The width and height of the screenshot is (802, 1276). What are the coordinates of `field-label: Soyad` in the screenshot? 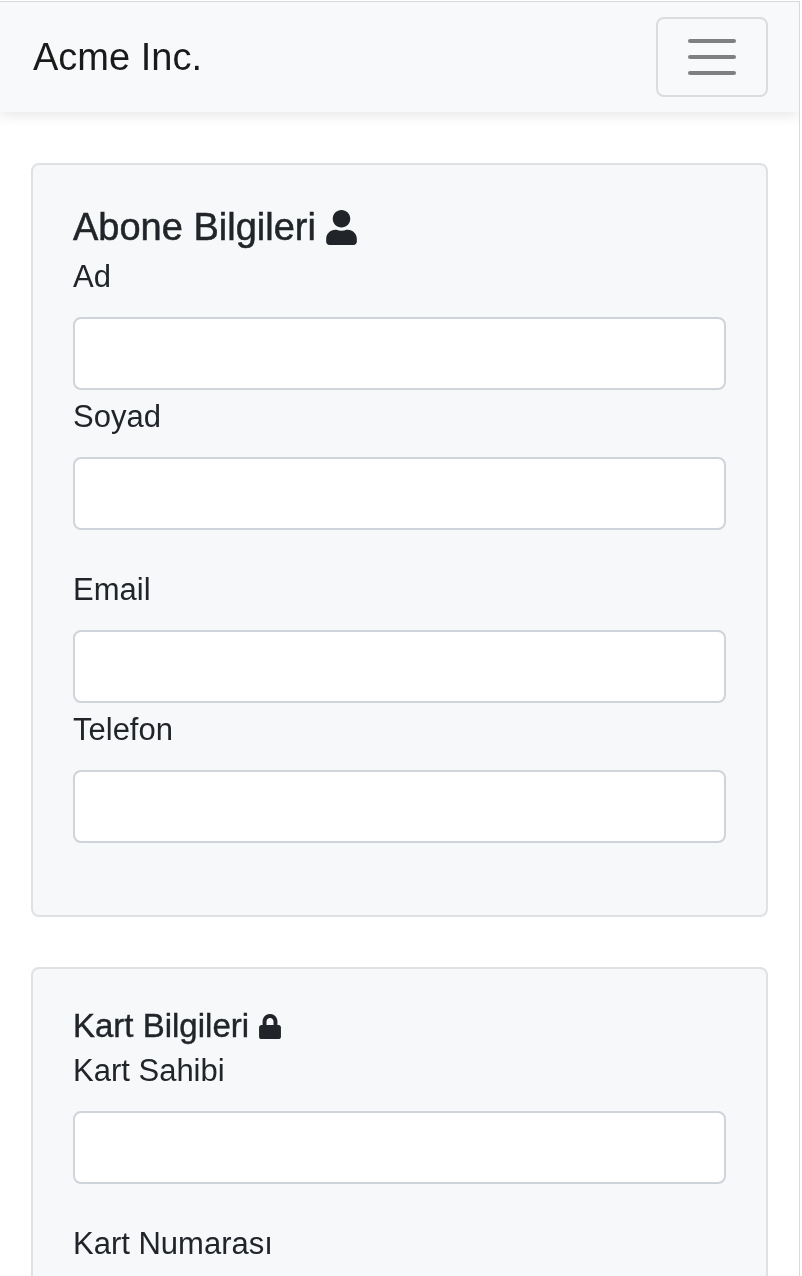 It's located at (117, 416).